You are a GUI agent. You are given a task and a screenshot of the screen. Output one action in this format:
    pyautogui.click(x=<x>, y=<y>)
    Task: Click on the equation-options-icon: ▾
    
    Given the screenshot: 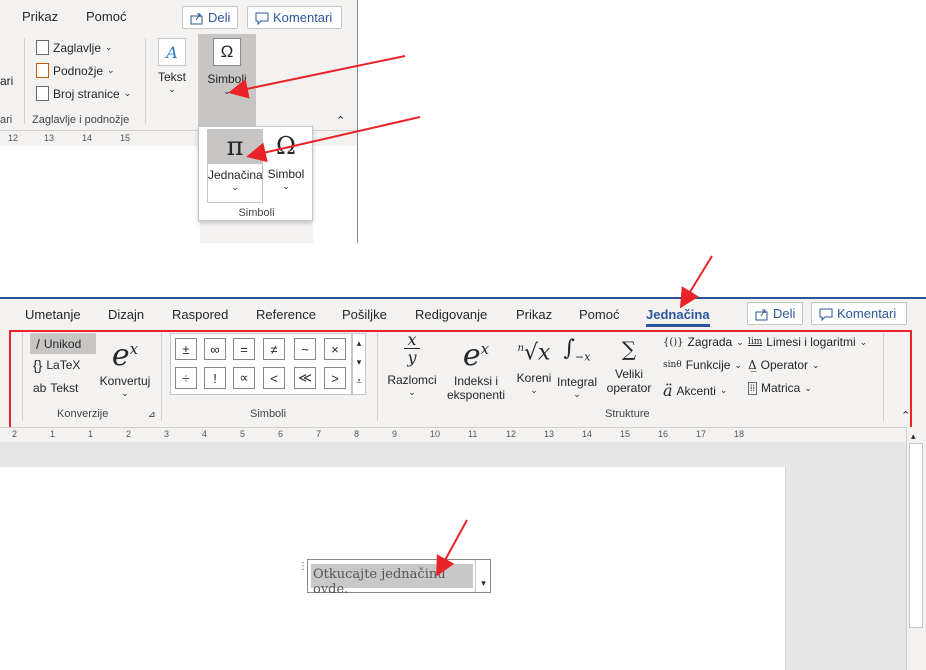 What is the action you would take?
    pyautogui.click(x=483, y=576)
    